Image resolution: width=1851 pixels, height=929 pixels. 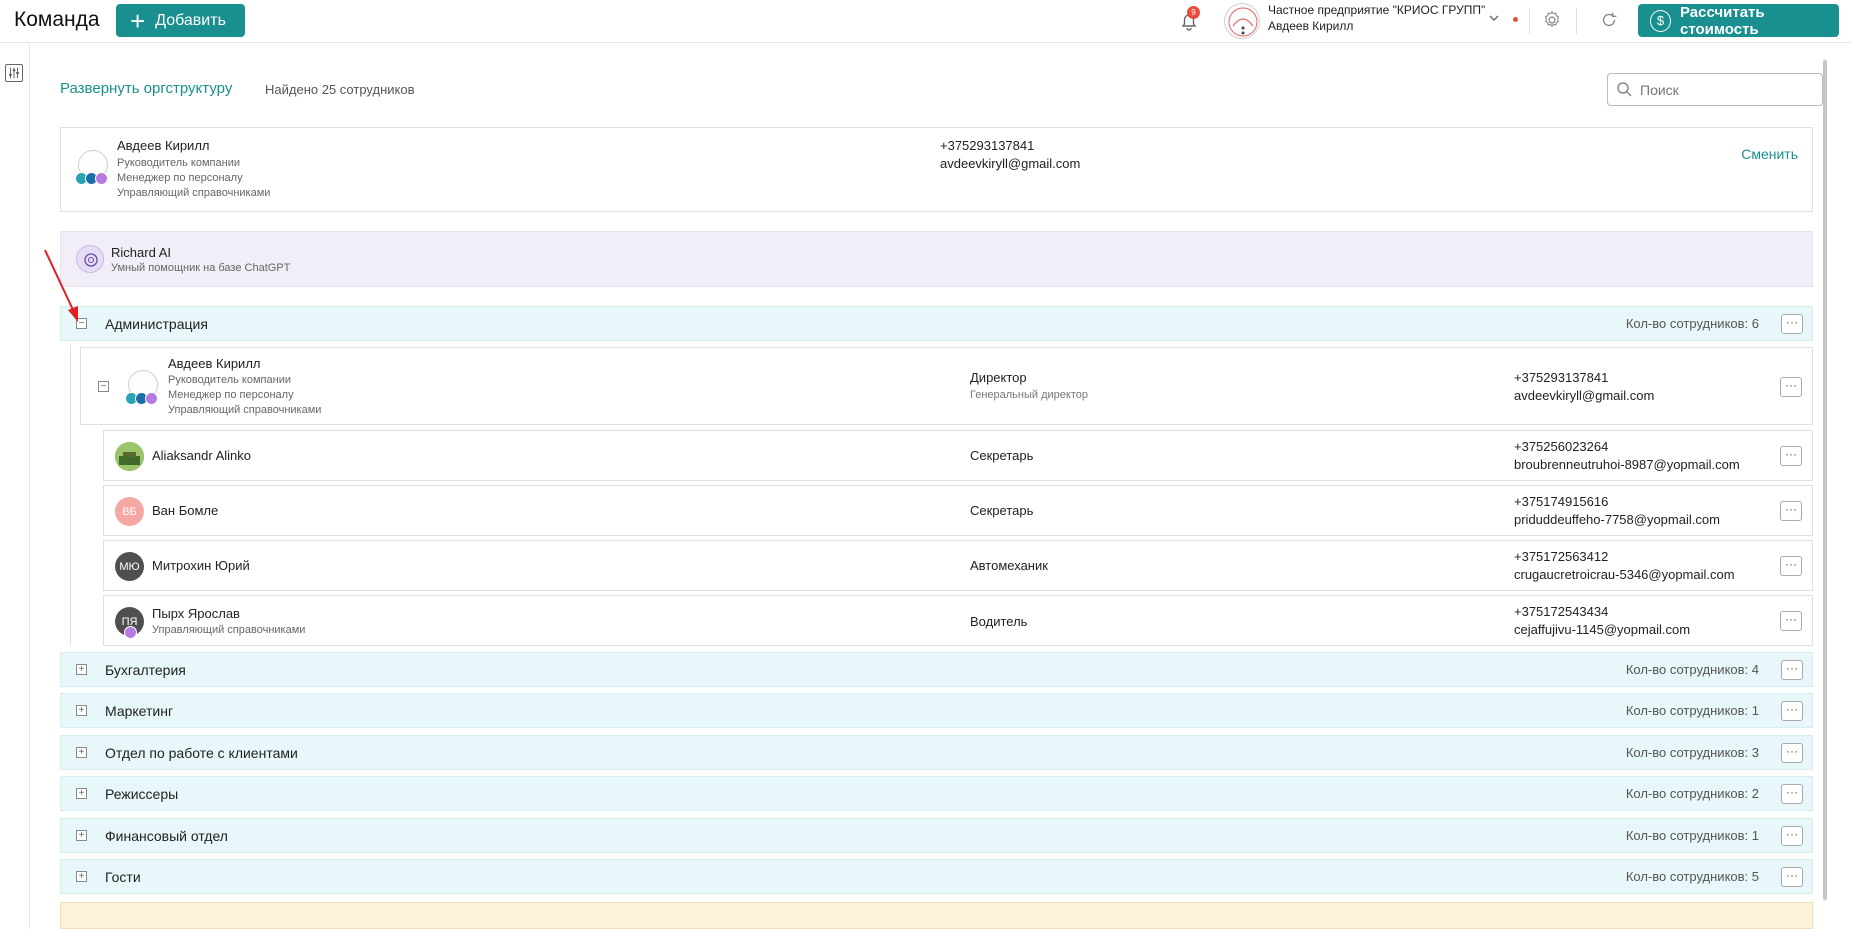 What do you see at coordinates (129, 456) in the screenshot?
I see `avatar-photo-icon` at bounding box center [129, 456].